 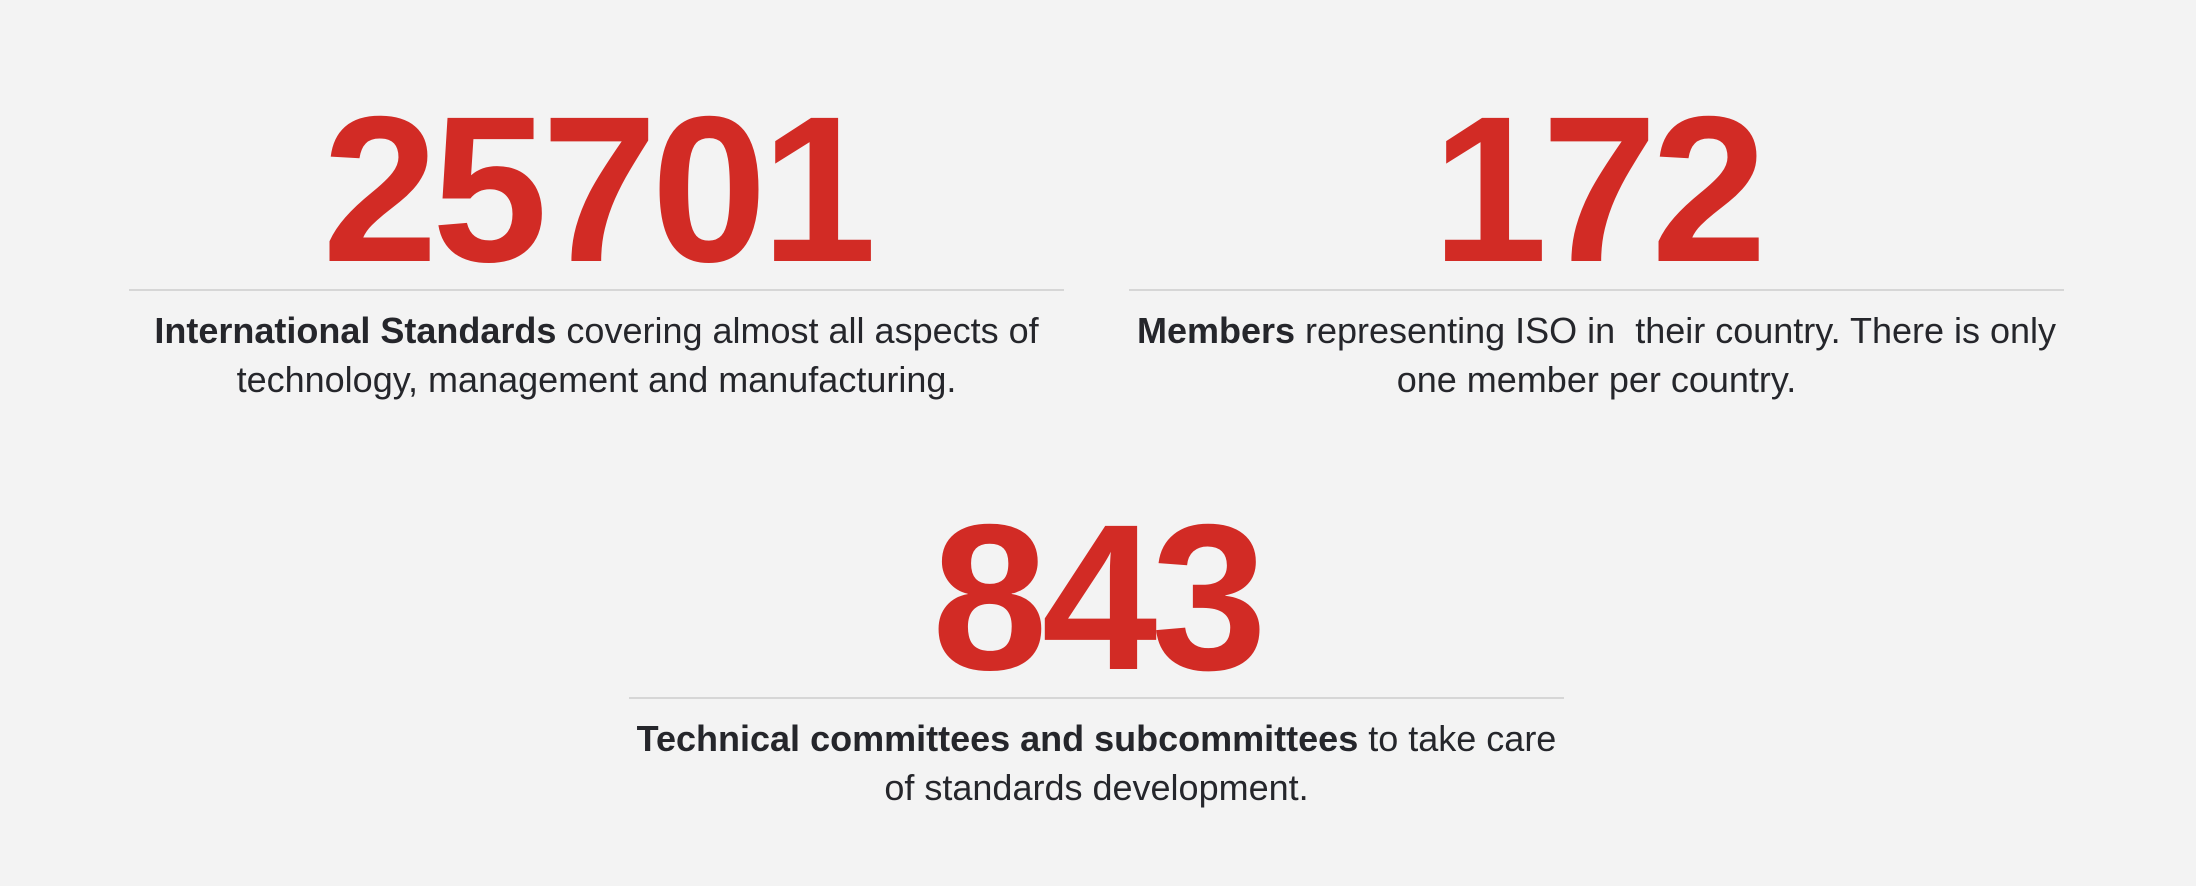 What do you see at coordinates (355, 330) in the screenshot?
I see `stat-caption-bold: International Standards` at bounding box center [355, 330].